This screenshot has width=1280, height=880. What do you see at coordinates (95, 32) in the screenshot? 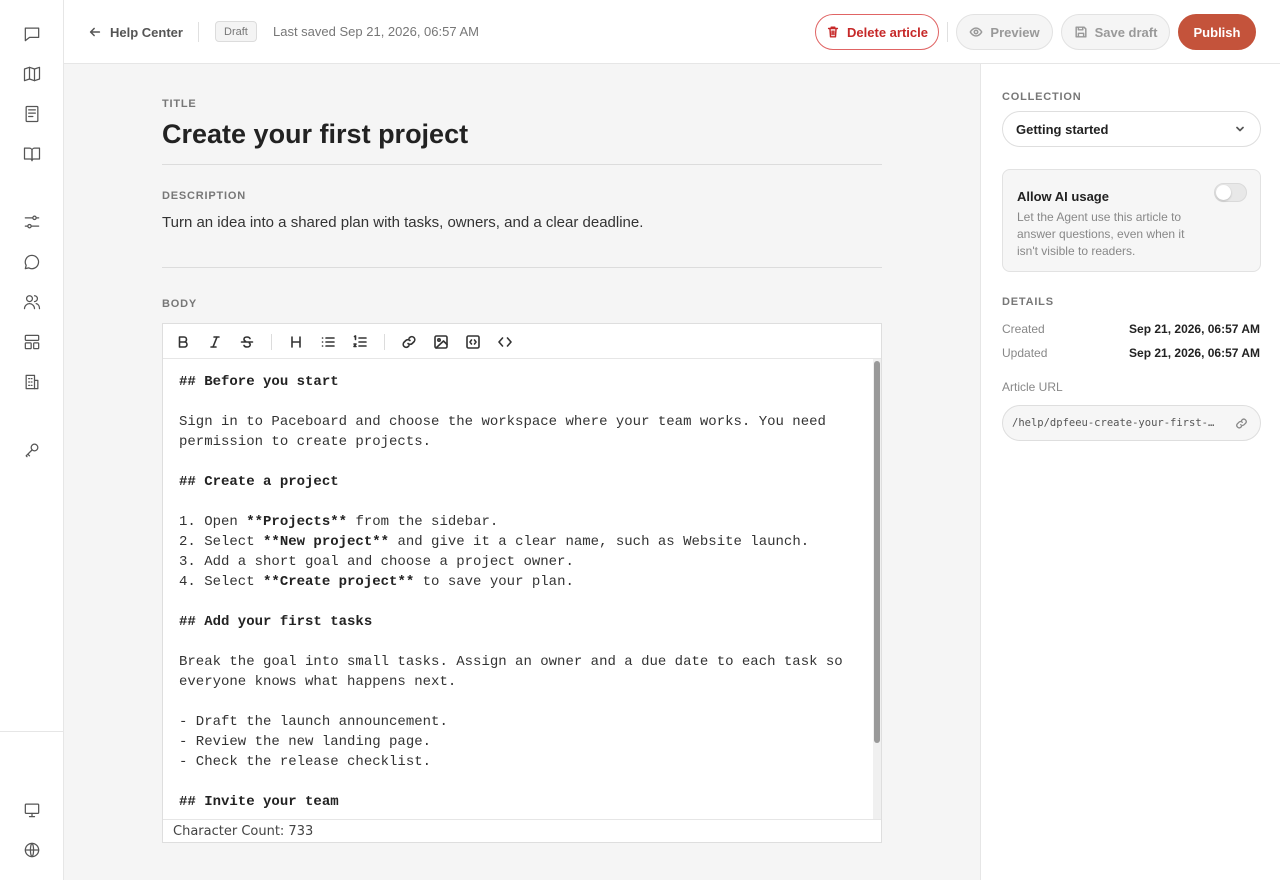
I see `arrow-left-icon` at bounding box center [95, 32].